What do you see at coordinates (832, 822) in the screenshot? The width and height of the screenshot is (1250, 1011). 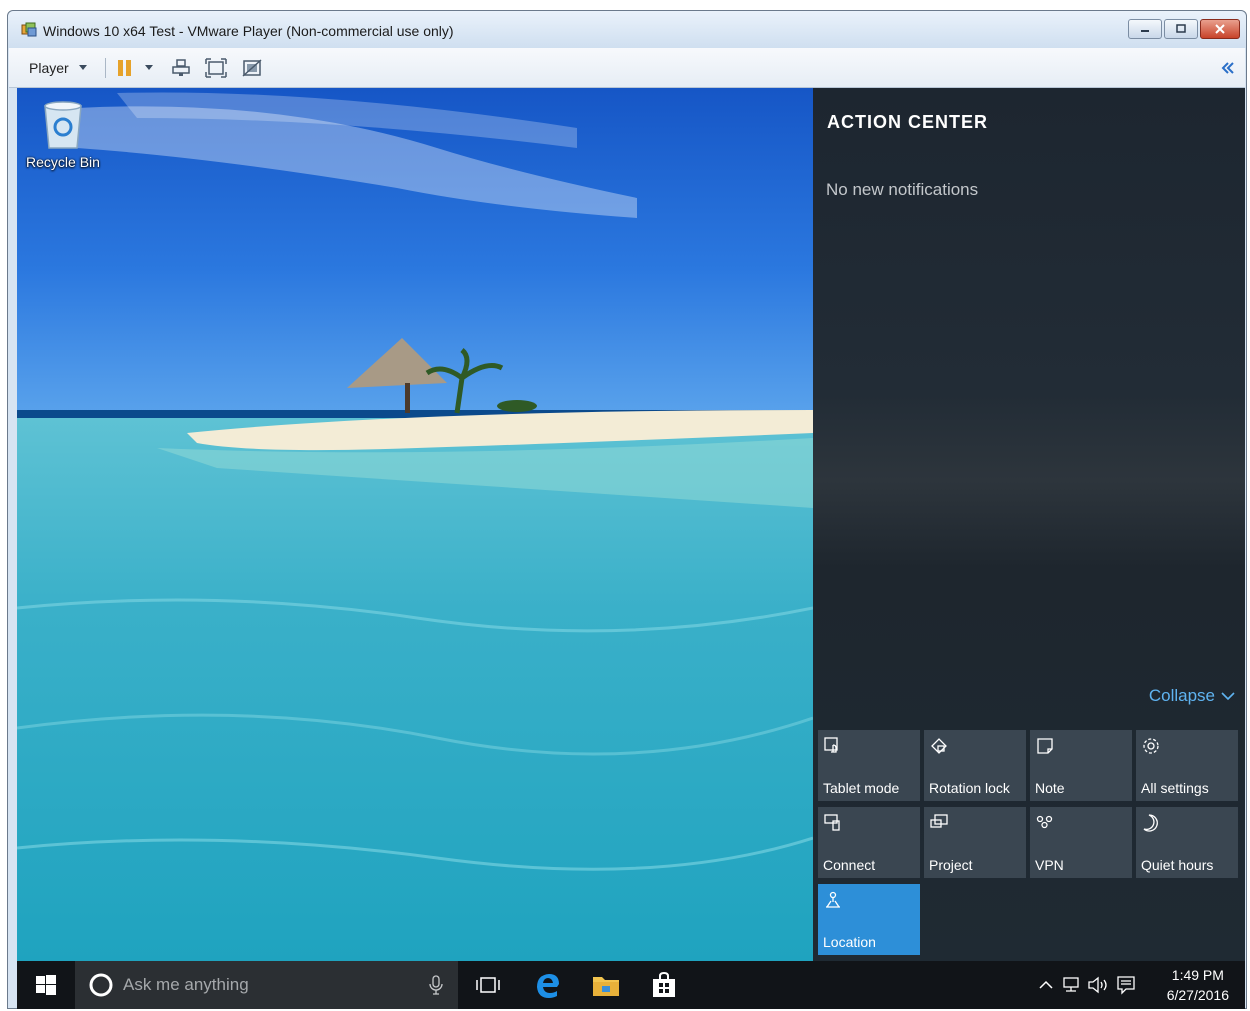 I see `connect-icon` at bounding box center [832, 822].